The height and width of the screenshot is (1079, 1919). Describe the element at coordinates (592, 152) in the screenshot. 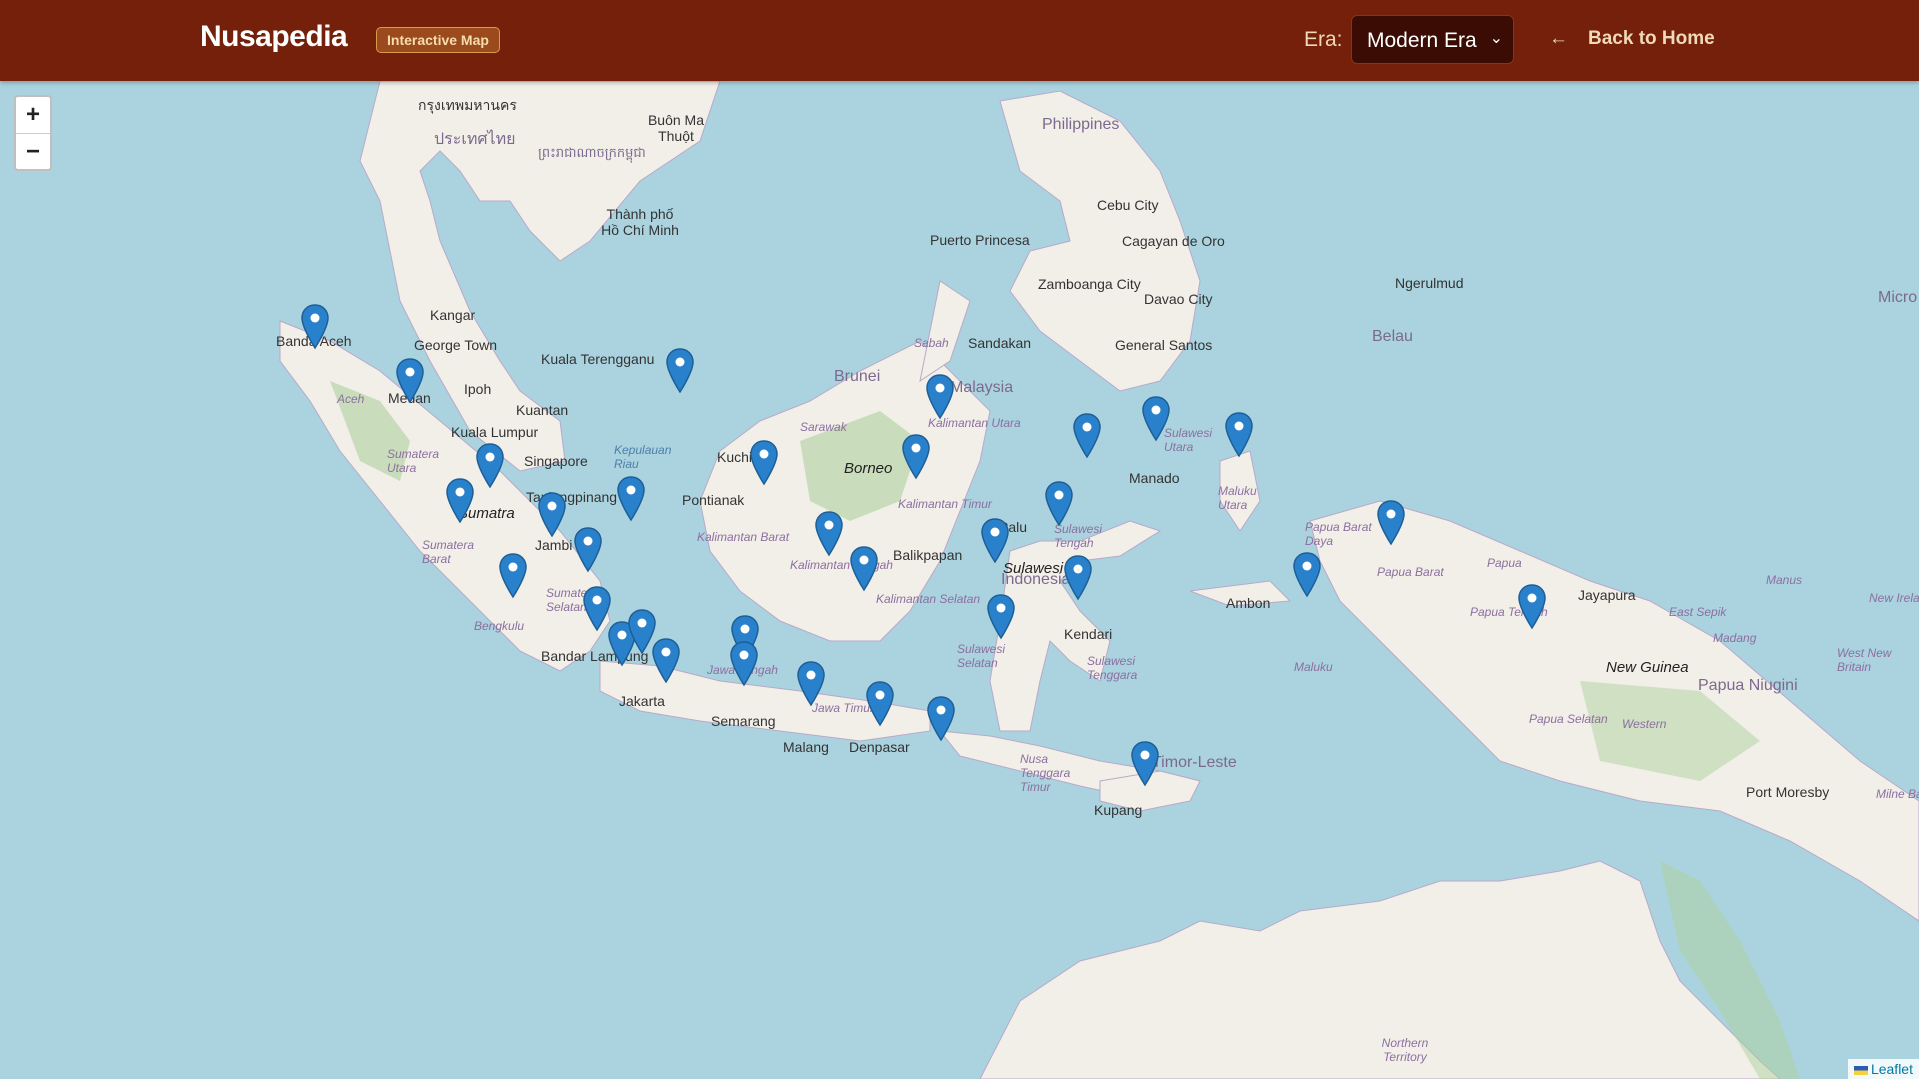

I see `map-label: ព្រះរាជាណាចក្រកម្ពុជា` at that location.